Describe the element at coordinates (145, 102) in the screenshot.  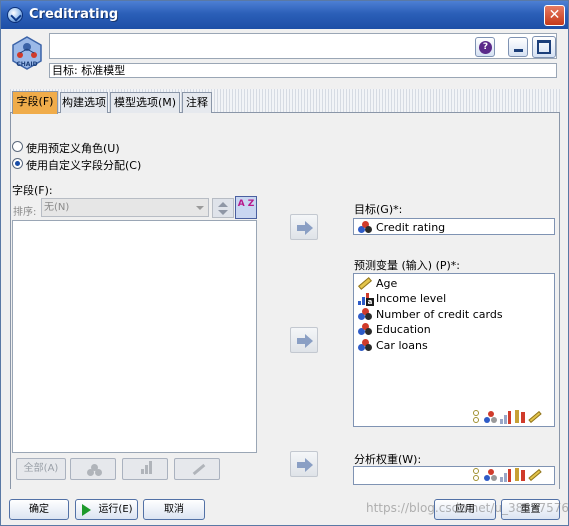
I see `tab-model-options: 模型选项(M)` at that location.